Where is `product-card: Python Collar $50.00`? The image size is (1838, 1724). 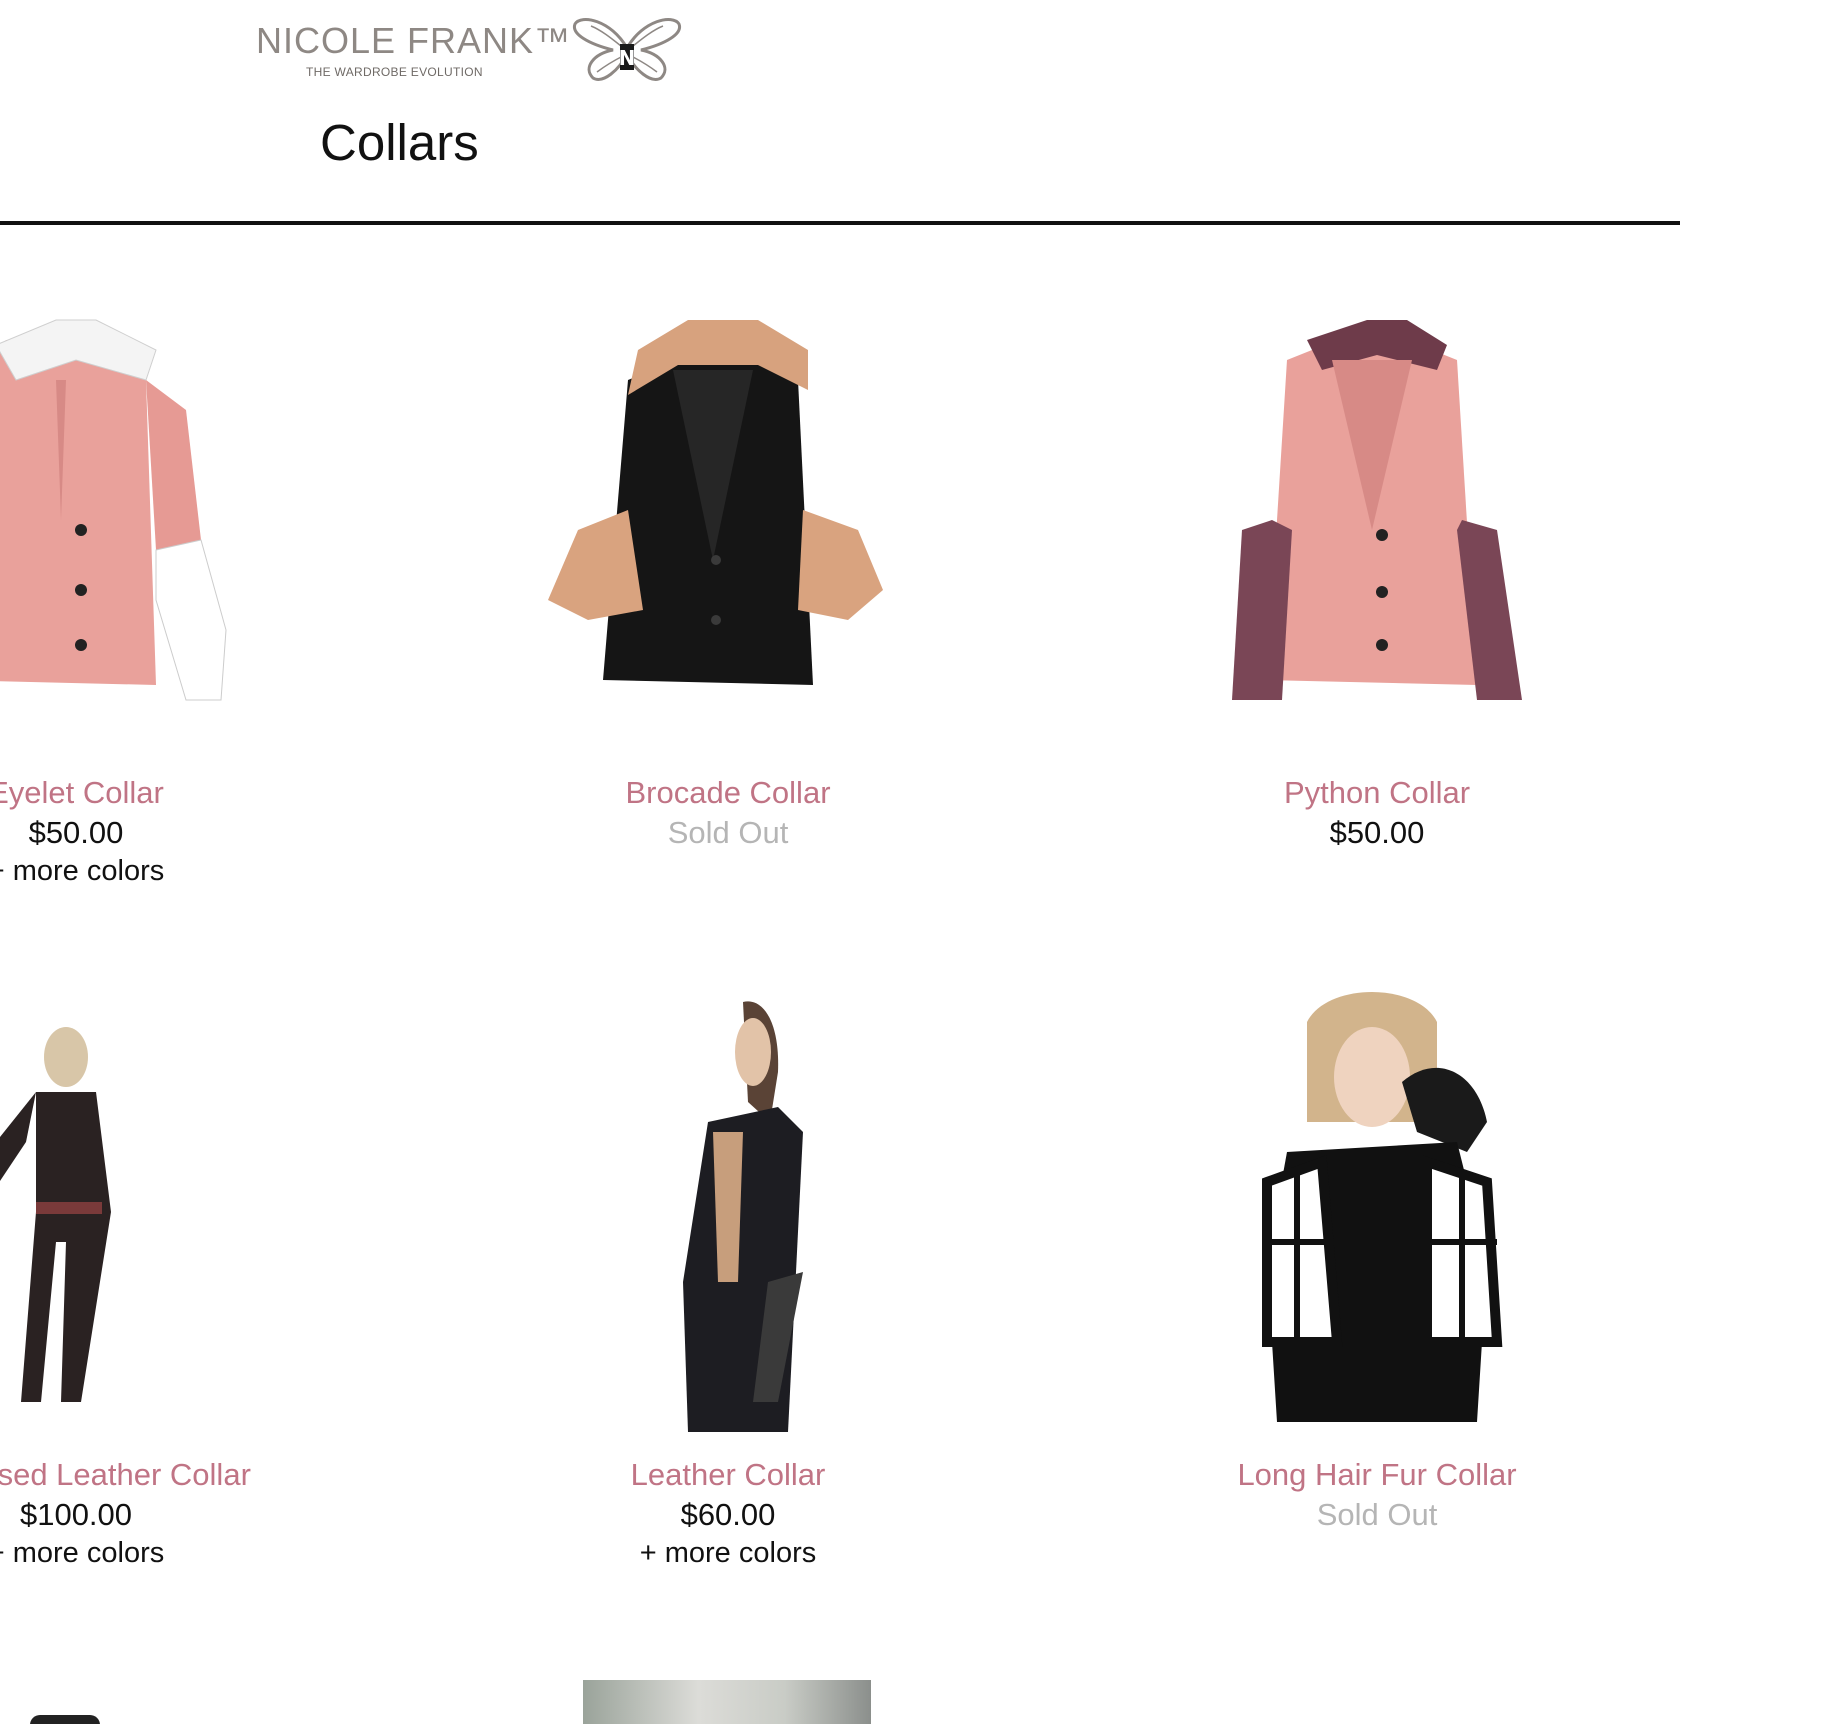
product-card: Python Collar $50.00 is located at coordinates (1377, 576).